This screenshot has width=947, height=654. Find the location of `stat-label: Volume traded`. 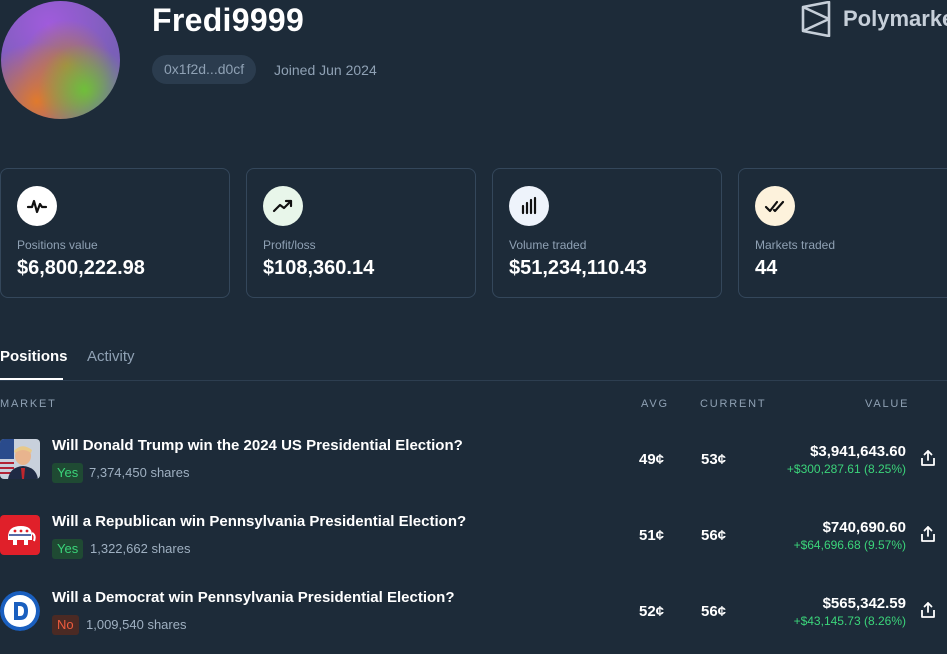

stat-label: Volume traded is located at coordinates (548, 245).